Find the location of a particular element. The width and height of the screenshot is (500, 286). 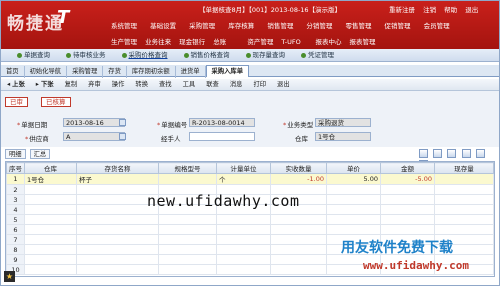

favorite-star-icon: ★ is located at coordinates (9, 276).